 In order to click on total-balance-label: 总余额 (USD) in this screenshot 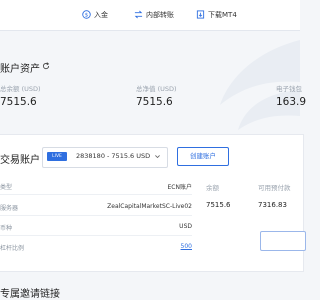, I will do `click(20, 89)`.